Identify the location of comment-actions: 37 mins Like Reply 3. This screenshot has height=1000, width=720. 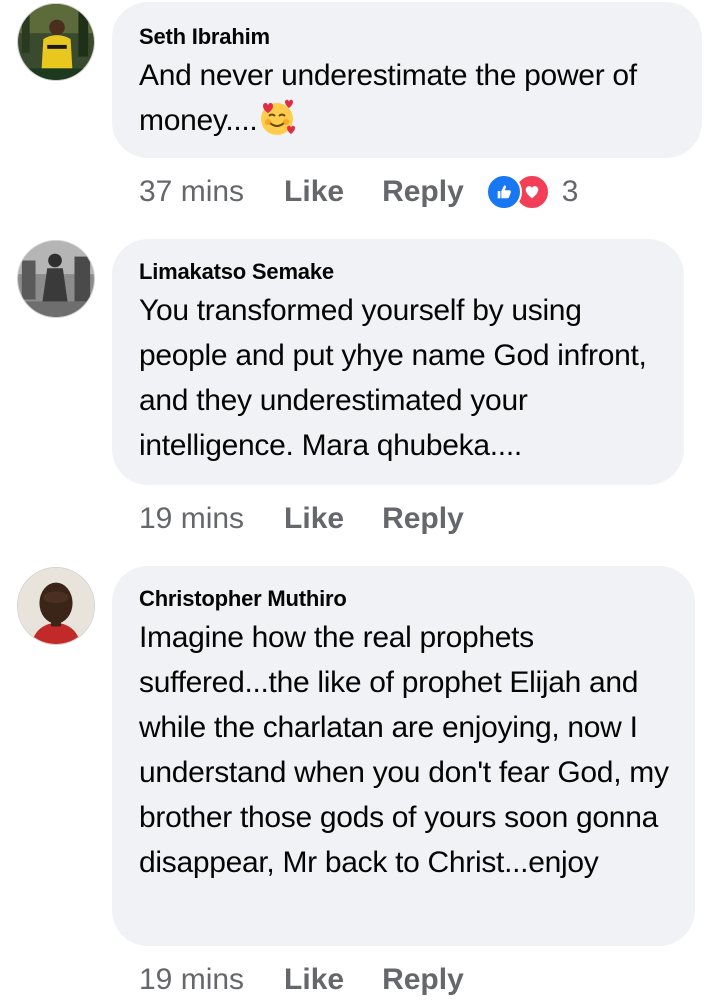
(358, 192).